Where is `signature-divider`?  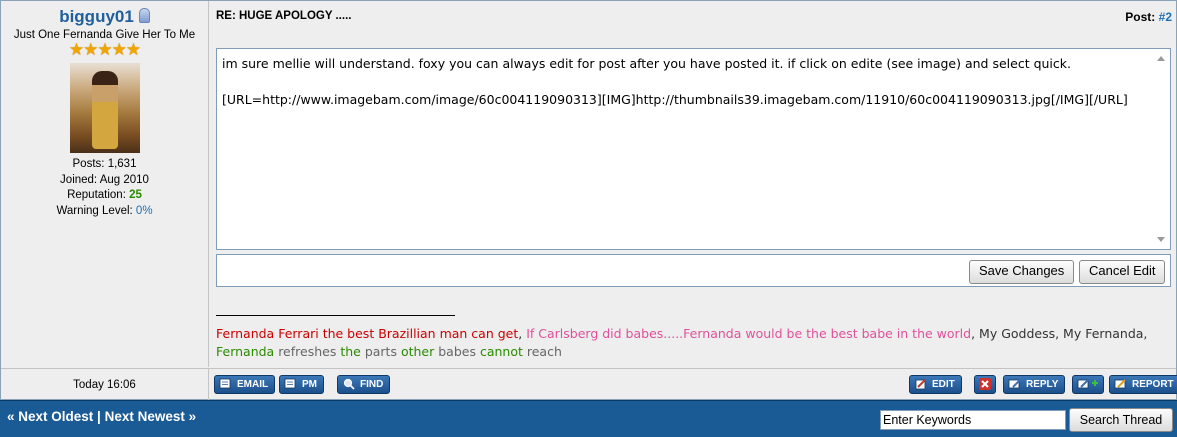 signature-divider is located at coordinates (335, 315).